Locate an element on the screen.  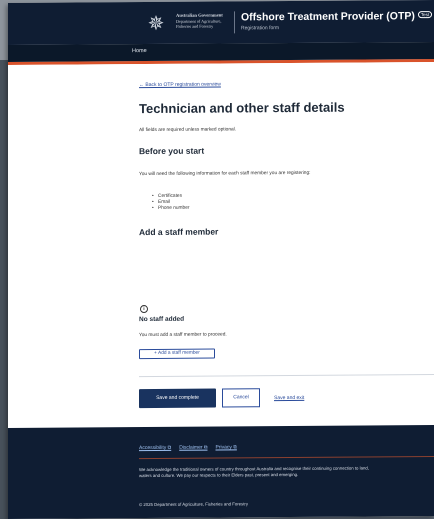
disclaimer-link: Disclaimer ⧉ is located at coordinates (193, 448).